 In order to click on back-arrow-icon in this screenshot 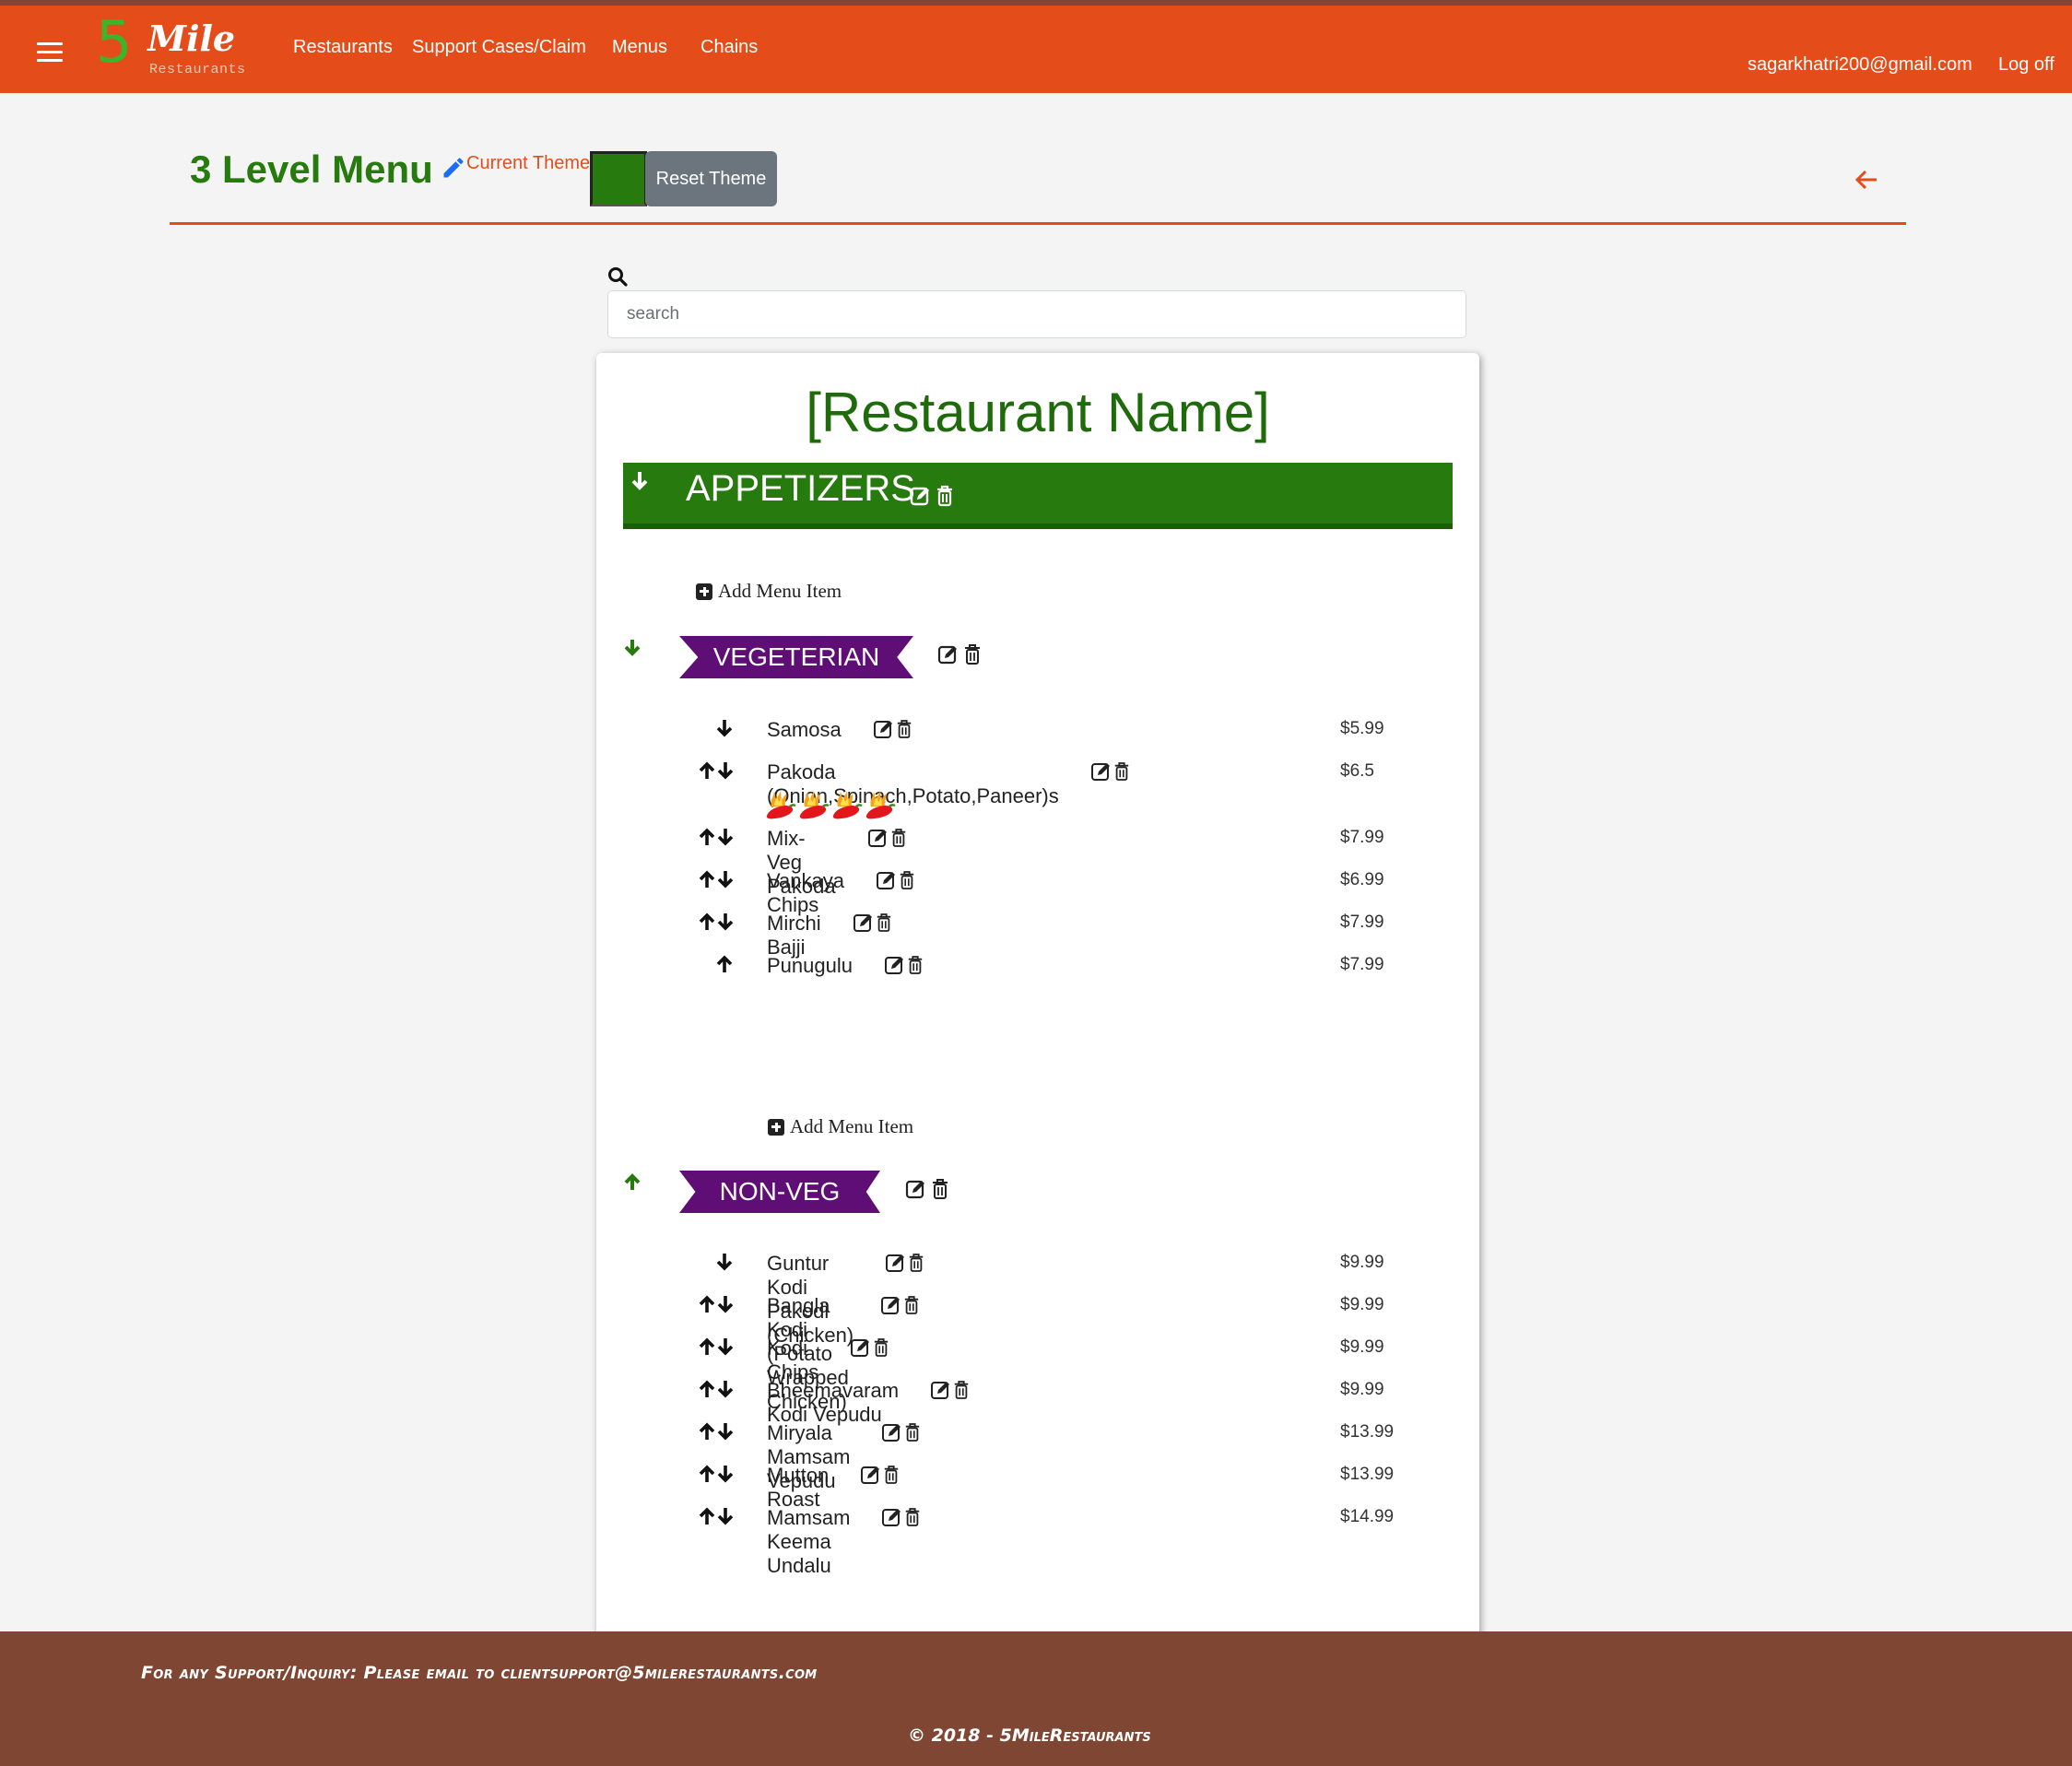, I will do `click(1866, 180)`.